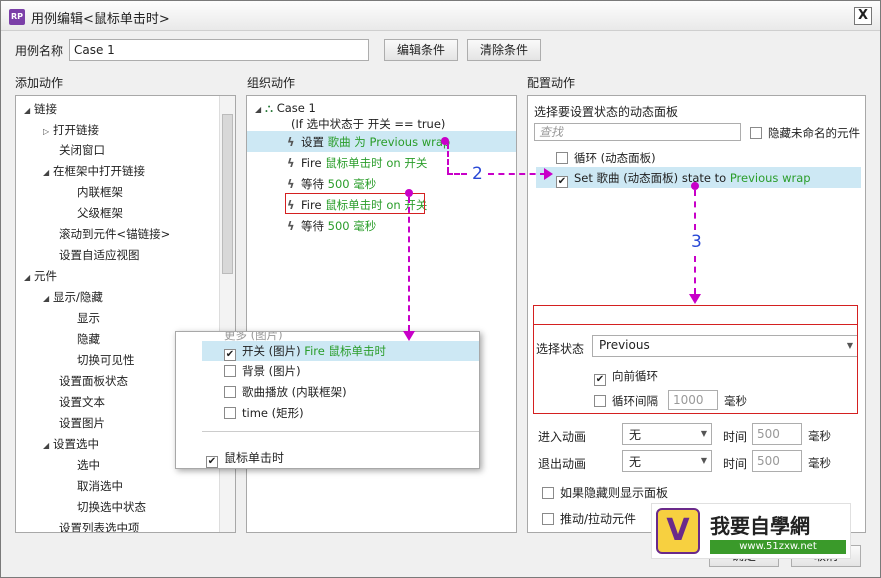 This screenshot has height=578, width=881. I want to click on app-icon: RP, so click(17, 17).